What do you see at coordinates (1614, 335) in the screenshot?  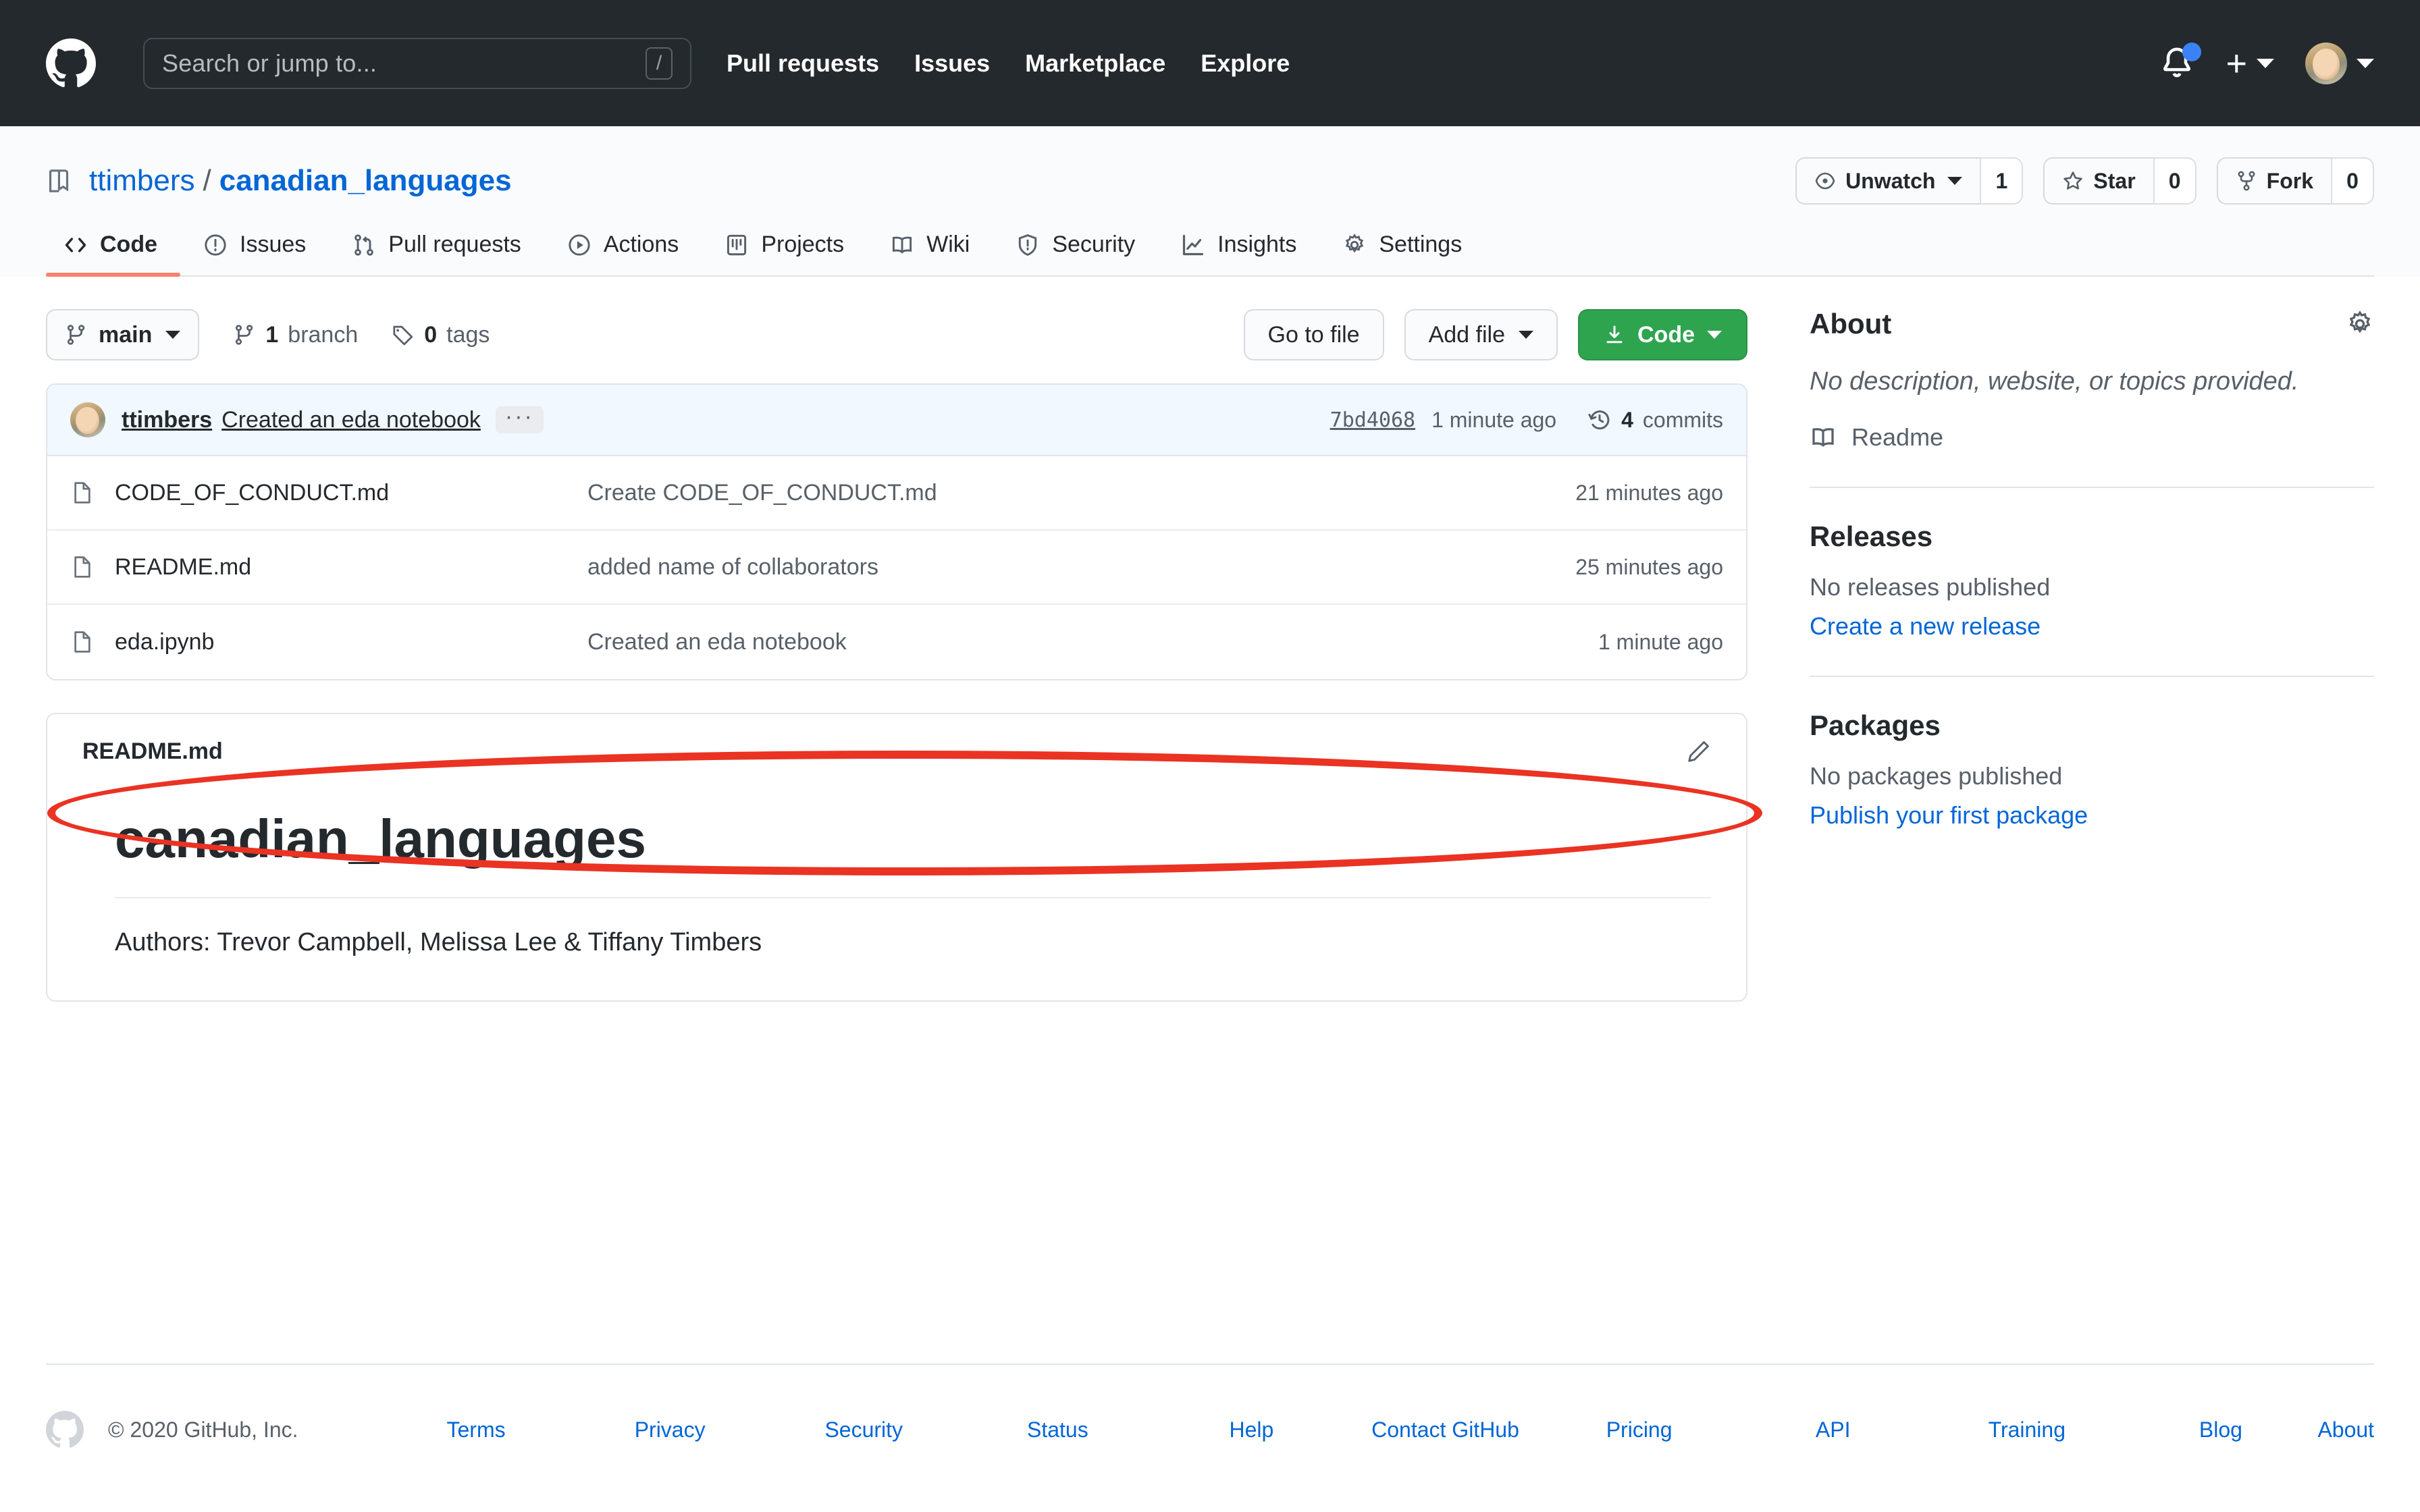 I see `download-icon` at bounding box center [1614, 335].